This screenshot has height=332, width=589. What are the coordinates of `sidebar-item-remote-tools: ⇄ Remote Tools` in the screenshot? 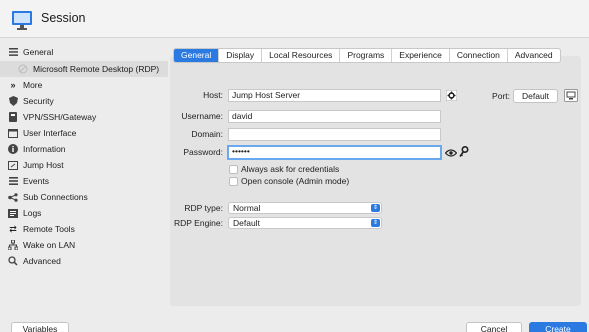 It's located at (84, 229).